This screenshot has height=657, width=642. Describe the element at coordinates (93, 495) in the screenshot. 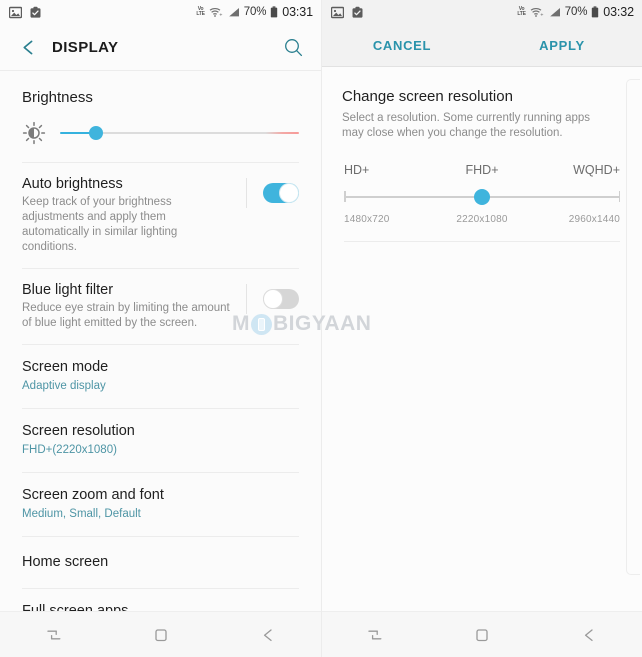

I see `setting-title: Screen zoom and font` at that location.